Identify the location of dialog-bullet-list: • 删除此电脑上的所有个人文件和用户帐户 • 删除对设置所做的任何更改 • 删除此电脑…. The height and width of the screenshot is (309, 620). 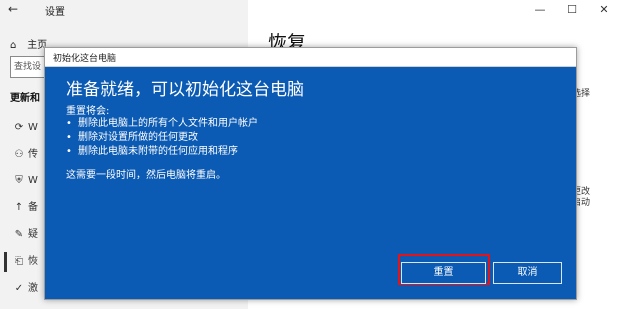
(162, 138).